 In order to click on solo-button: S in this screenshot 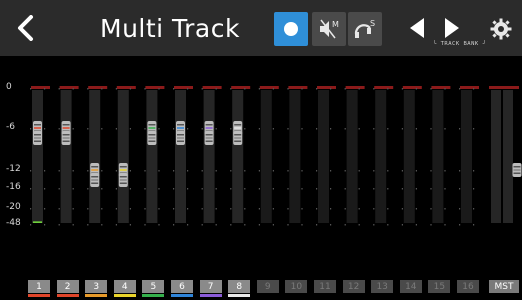, I will do `click(365, 29)`.